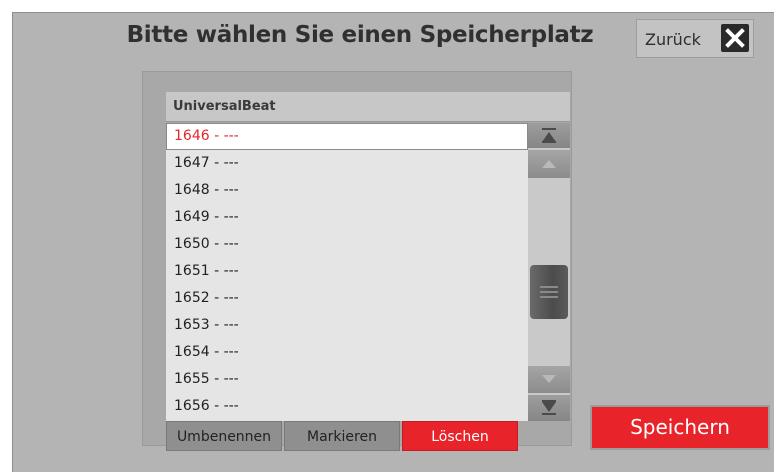 The image size is (774, 472). I want to click on list-item-label: 1652 - ---, so click(206, 298).